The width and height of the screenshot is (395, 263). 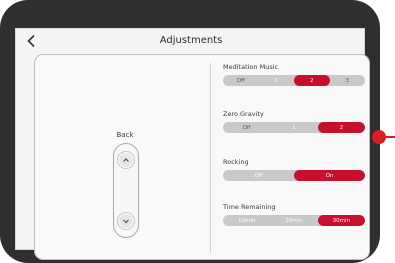 What do you see at coordinates (329, 175) in the screenshot?
I see `rocking-option-on: On` at bounding box center [329, 175].